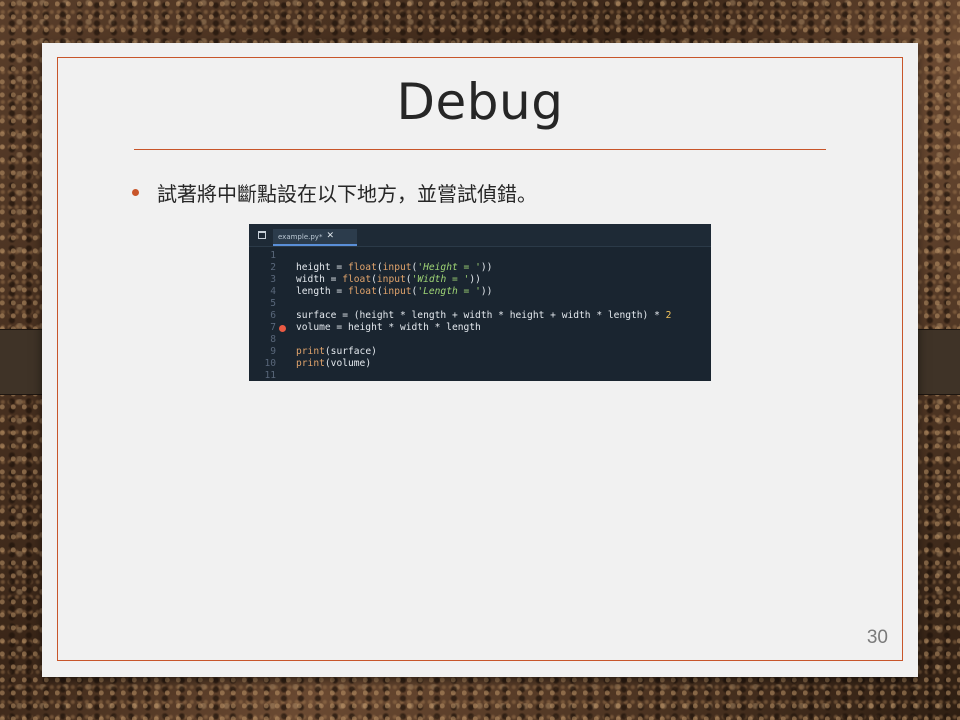 The image size is (960, 720). What do you see at coordinates (282, 328) in the screenshot?
I see `breakpoint-icon` at bounding box center [282, 328].